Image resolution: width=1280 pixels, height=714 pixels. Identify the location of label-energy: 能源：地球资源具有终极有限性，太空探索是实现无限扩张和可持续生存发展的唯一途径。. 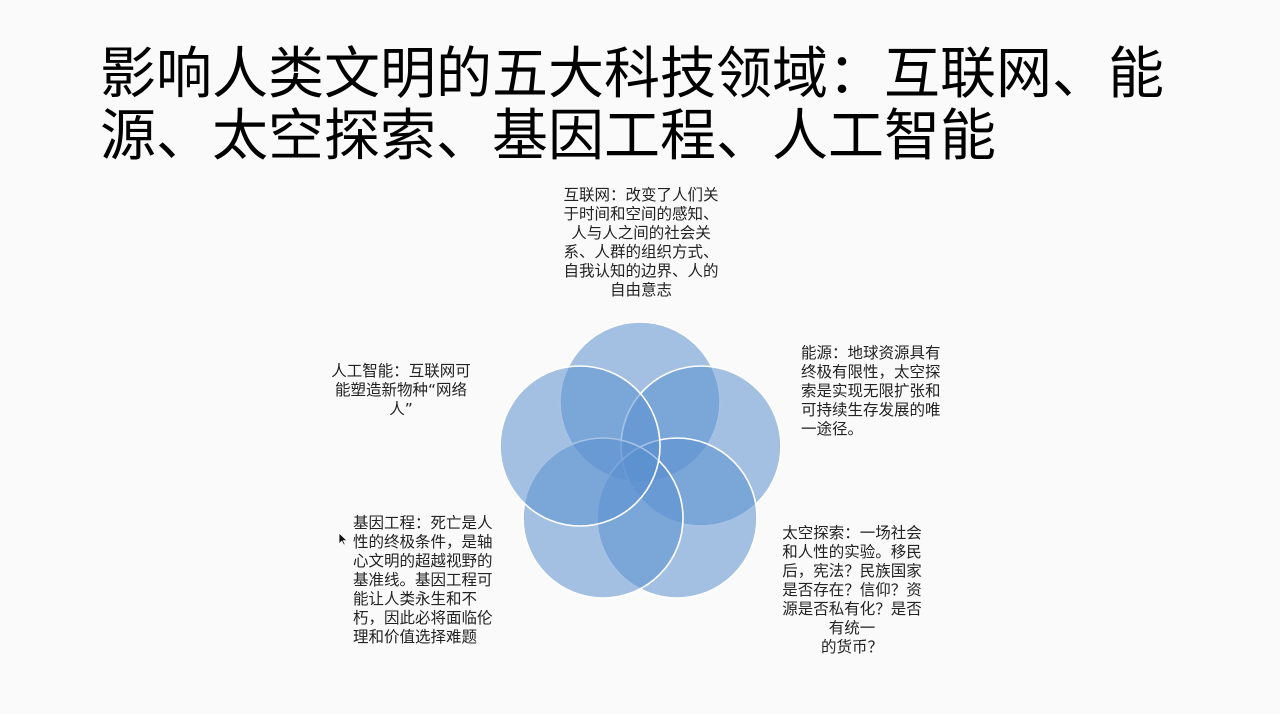
(871, 391).